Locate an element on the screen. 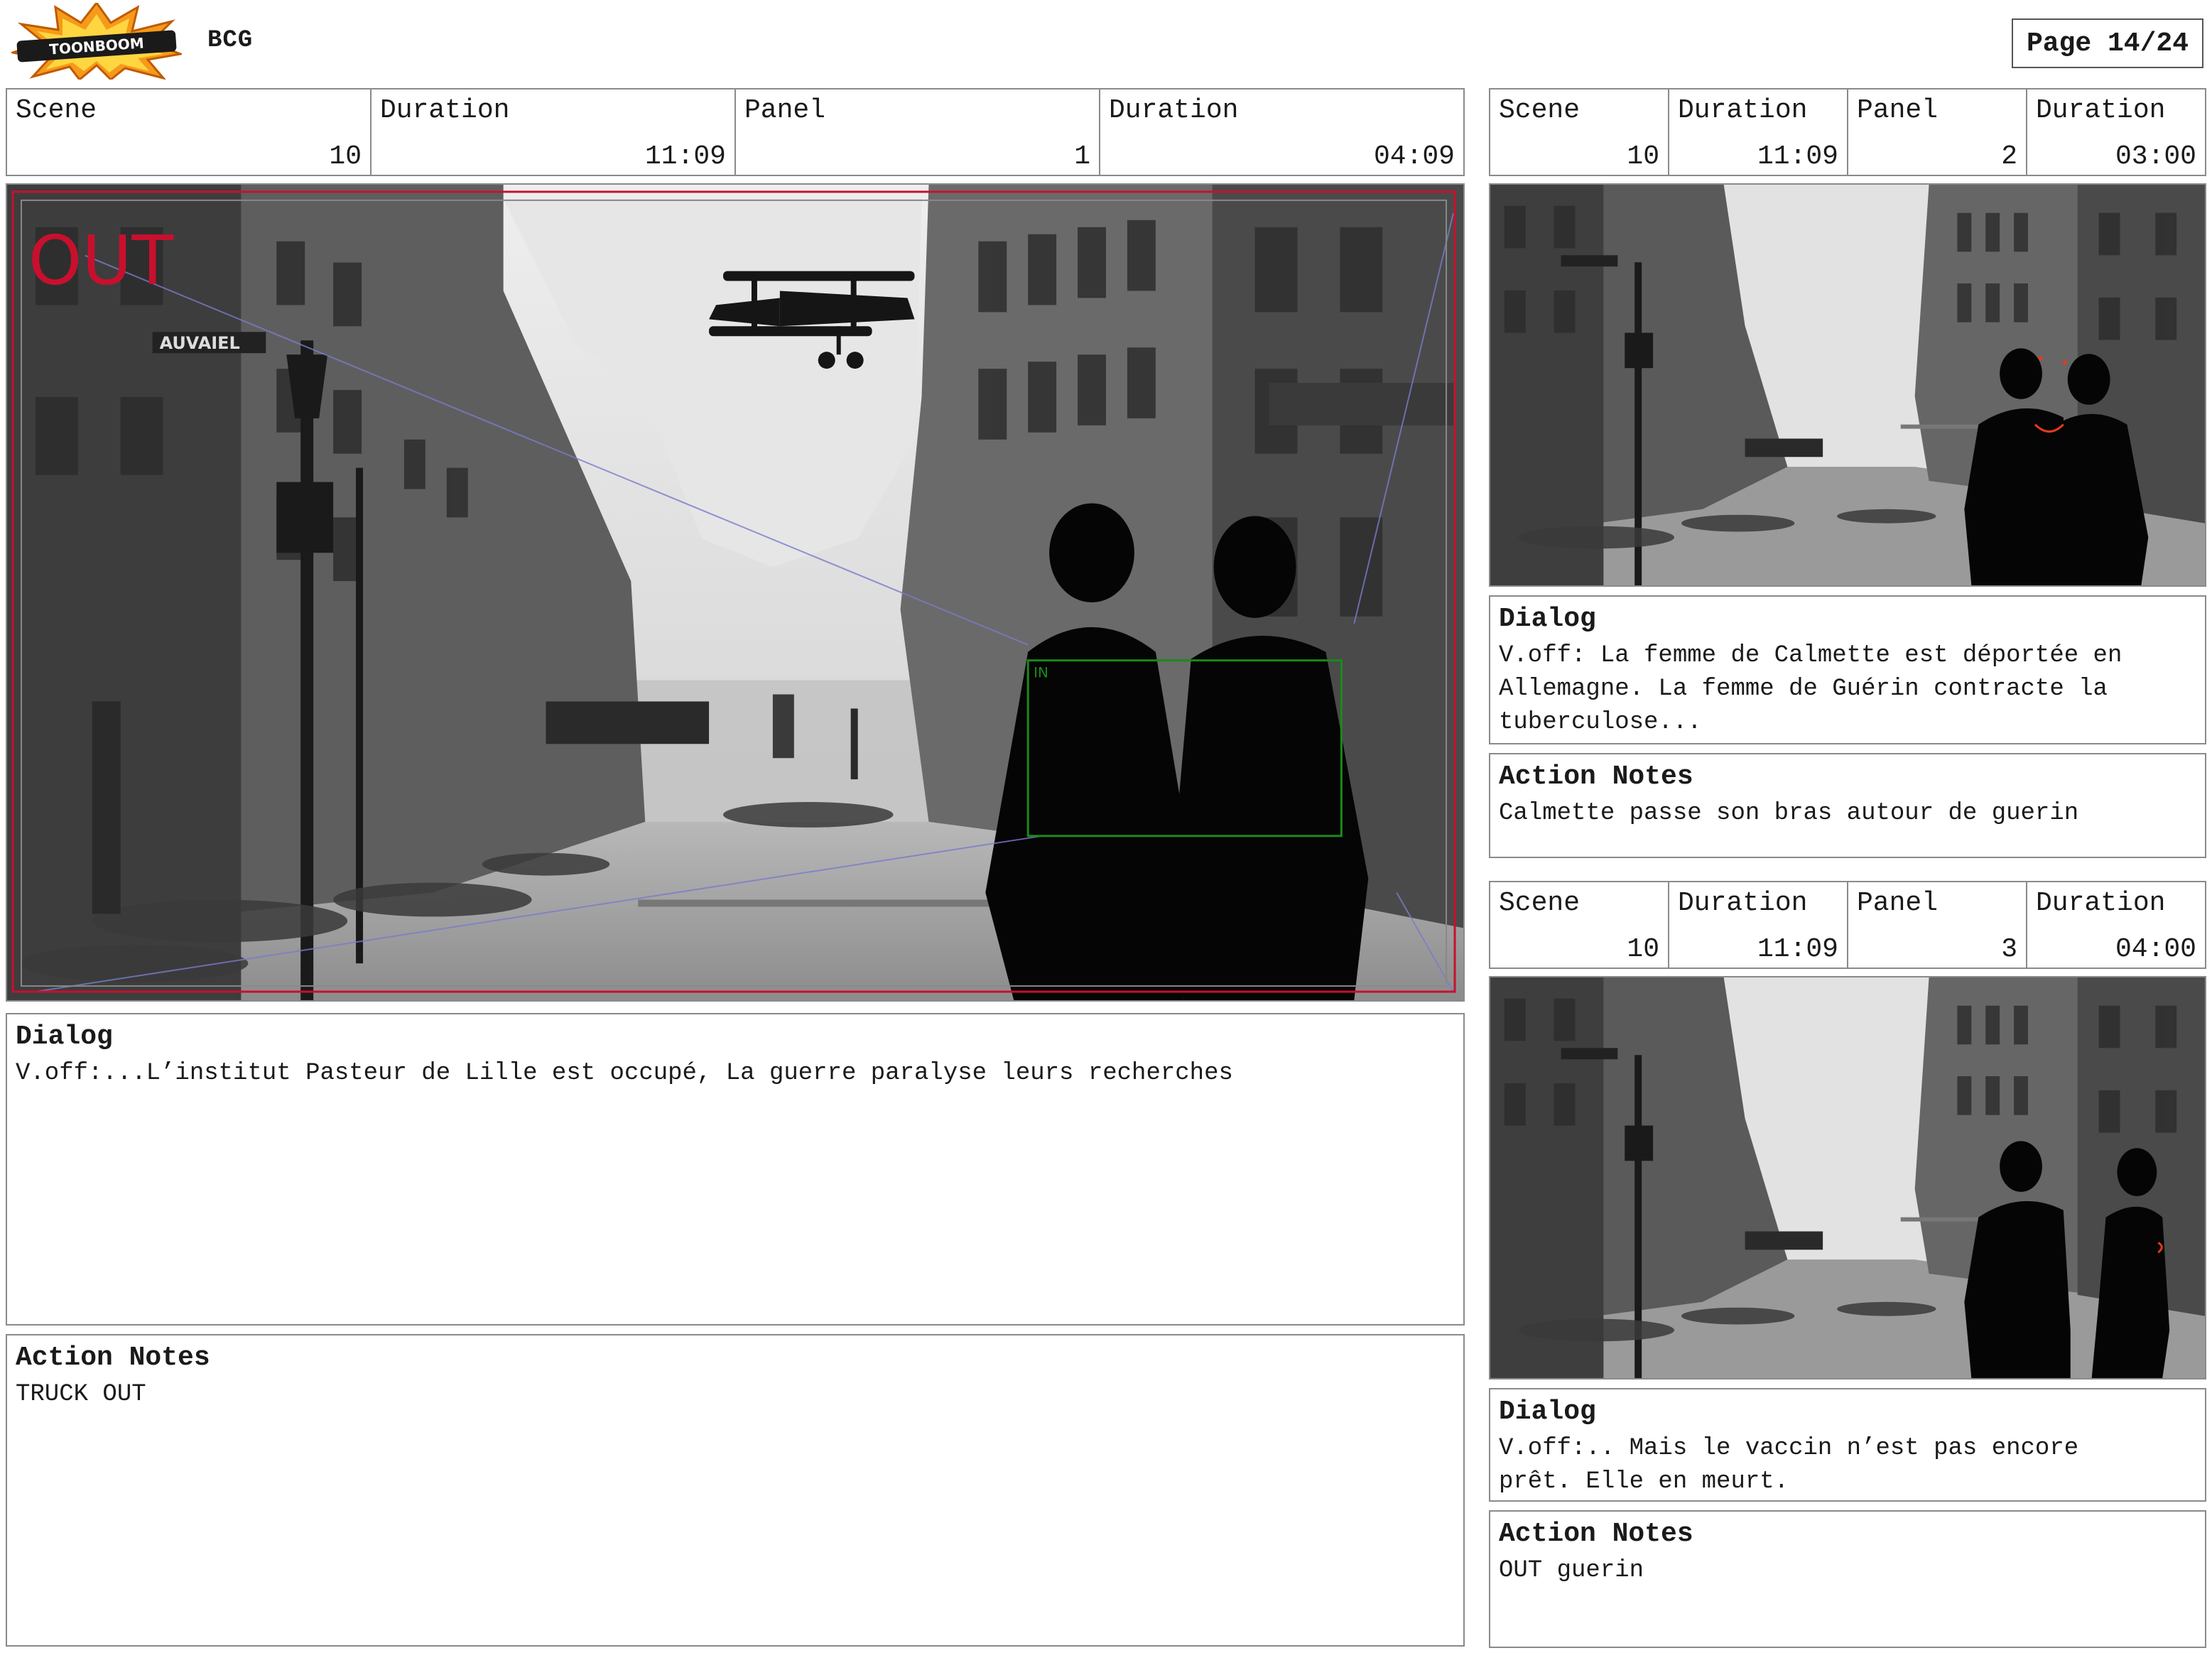  project-title: BCG is located at coordinates (230, 40).